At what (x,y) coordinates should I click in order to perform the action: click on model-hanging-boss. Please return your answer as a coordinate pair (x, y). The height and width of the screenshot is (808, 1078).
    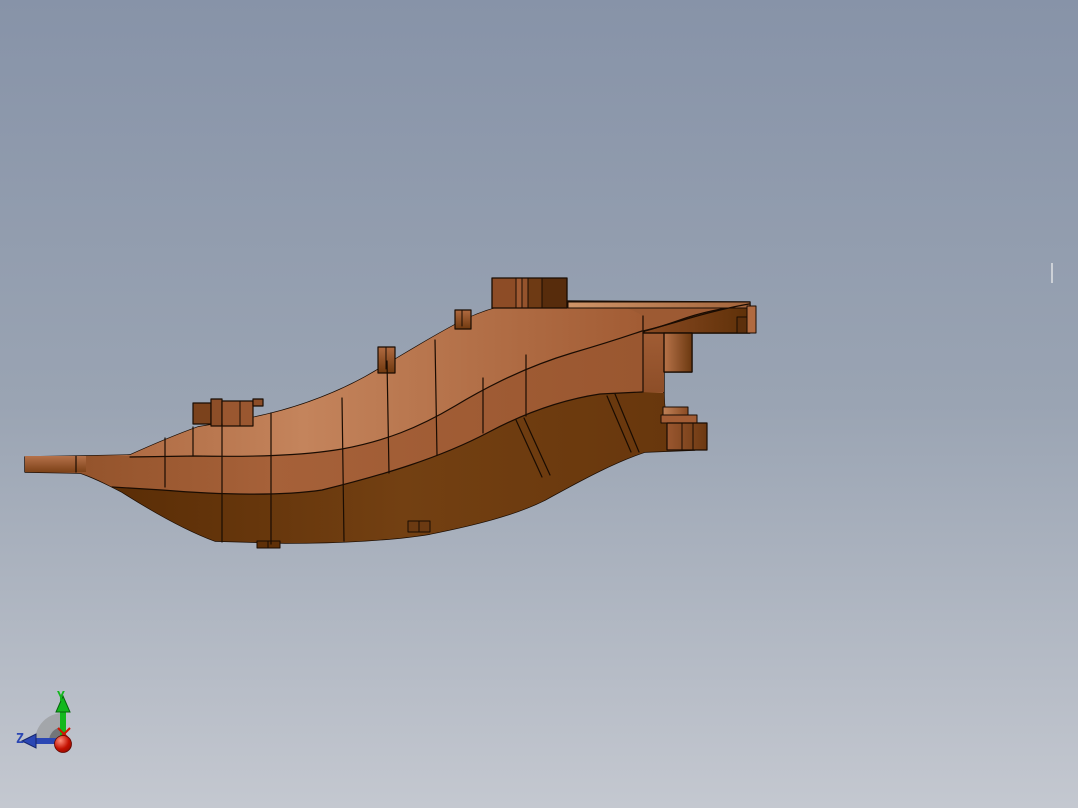
    Looking at the image, I should click on (678, 352).